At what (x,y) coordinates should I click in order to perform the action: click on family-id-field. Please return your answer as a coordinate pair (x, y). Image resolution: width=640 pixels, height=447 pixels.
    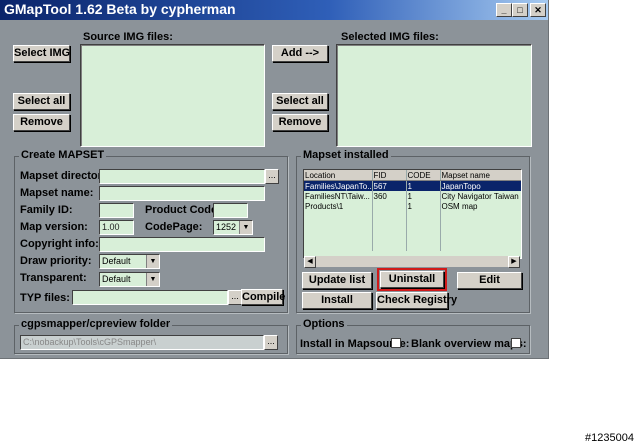
    Looking at the image, I should click on (116, 210).